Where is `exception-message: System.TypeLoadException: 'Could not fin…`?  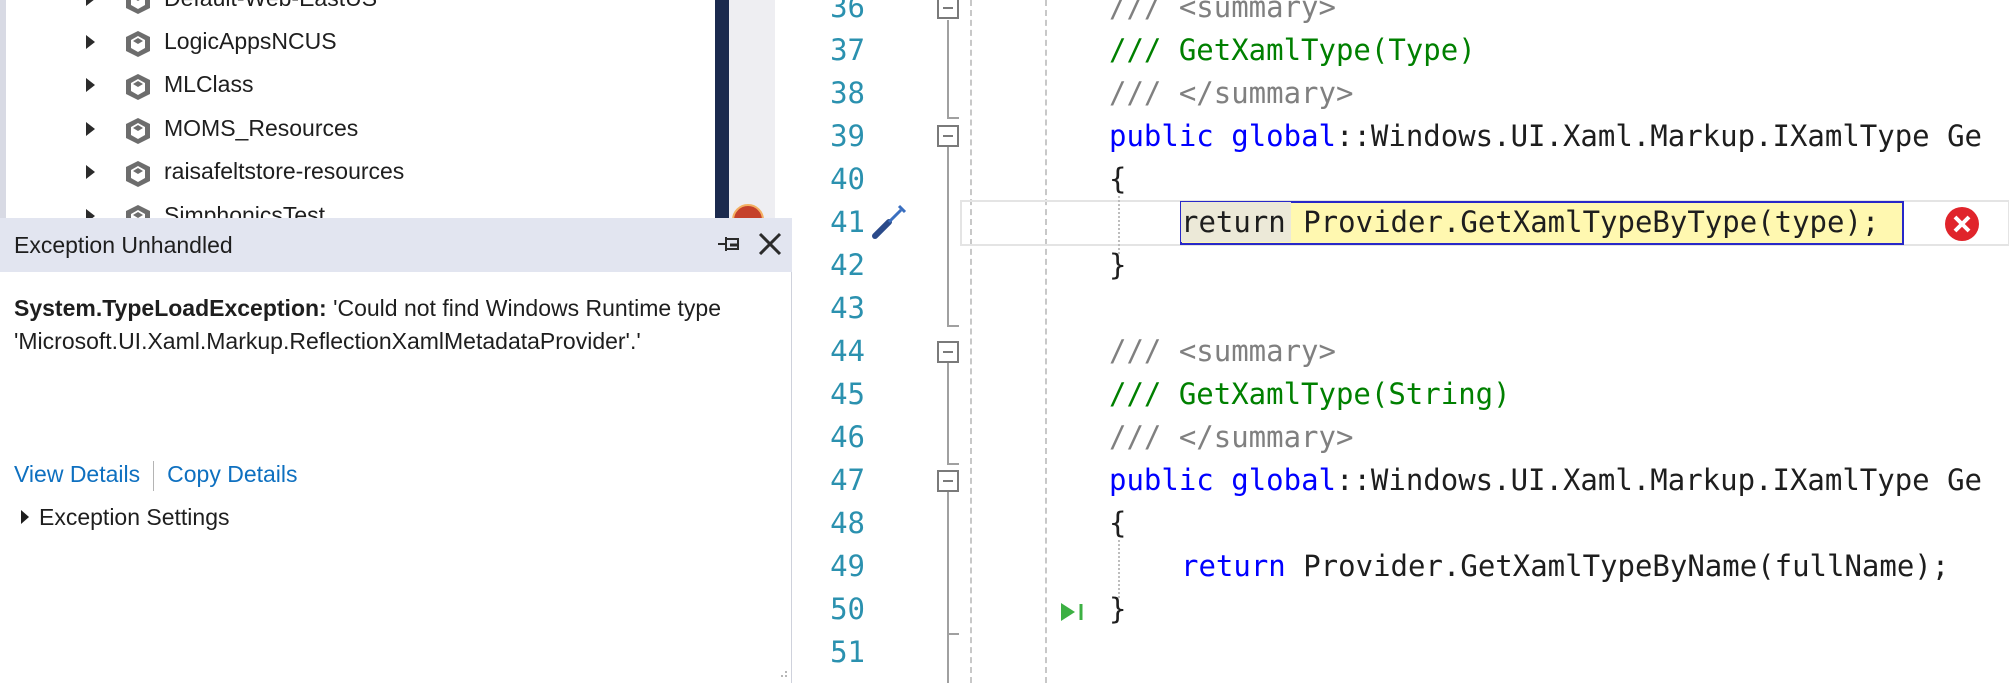
exception-message: System.TypeLoadException: 'Could not fin… is located at coordinates (394, 325).